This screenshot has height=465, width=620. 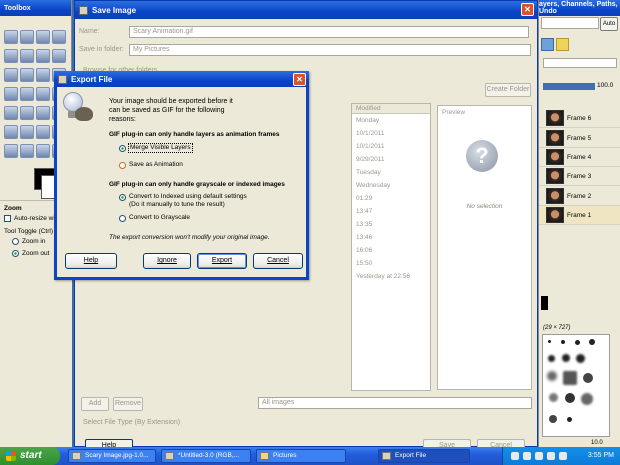 What do you see at coordinates (563, 456) in the screenshot?
I see `tray-app-icon` at bounding box center [563, 456].